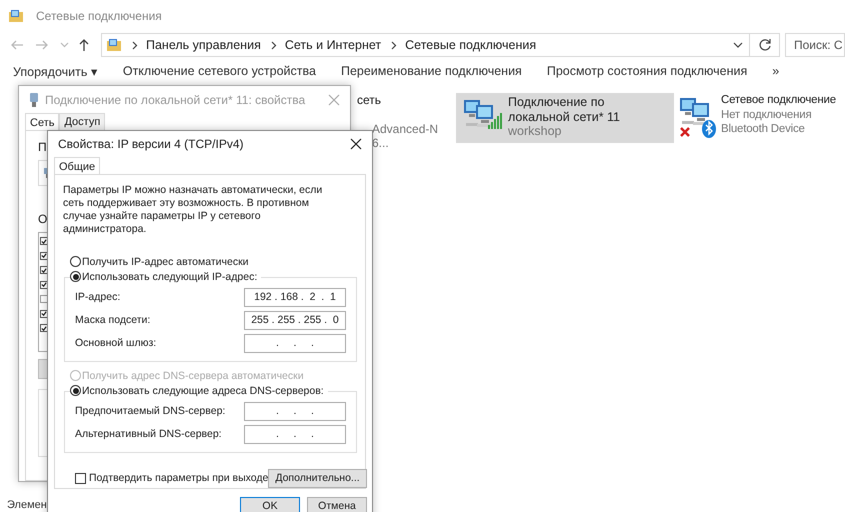 This screenshot has height=512, width=845. Describe the element at coordinates (151, 143) in the screenshot. I see `dialog-title: Свойства: IP версии 4 (TCP/IPv4)` at that location.